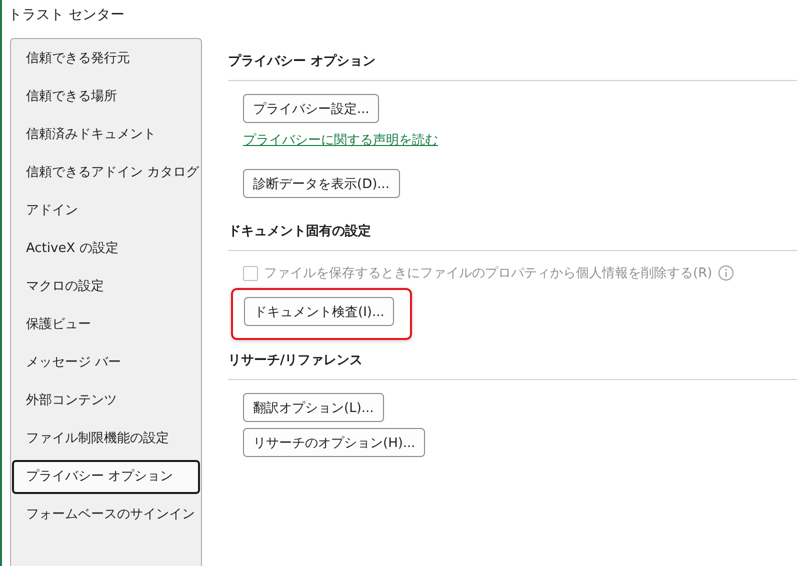 The height and width of the screenshot is (566, 797). I want to click on sidebar-item: ActiveX の設定, so click(106, 249).